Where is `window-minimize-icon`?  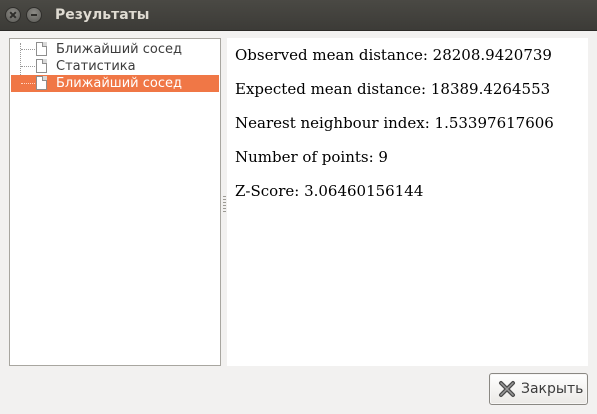
window-minimize-icon is located at coordinates (34, 15).